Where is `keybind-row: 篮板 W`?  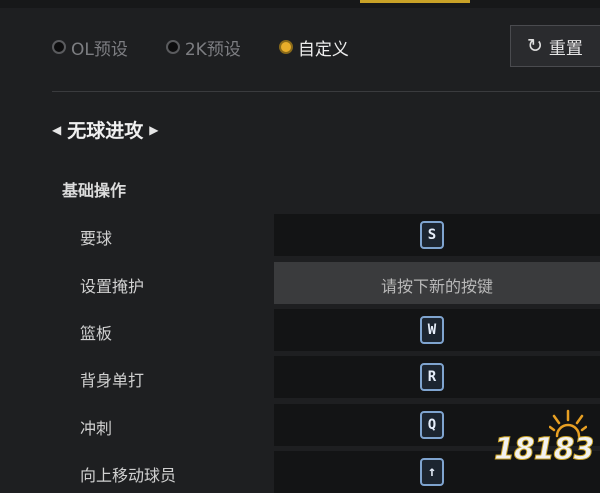 keybind-row: 篮板 W is located at coordinates (300, 330).